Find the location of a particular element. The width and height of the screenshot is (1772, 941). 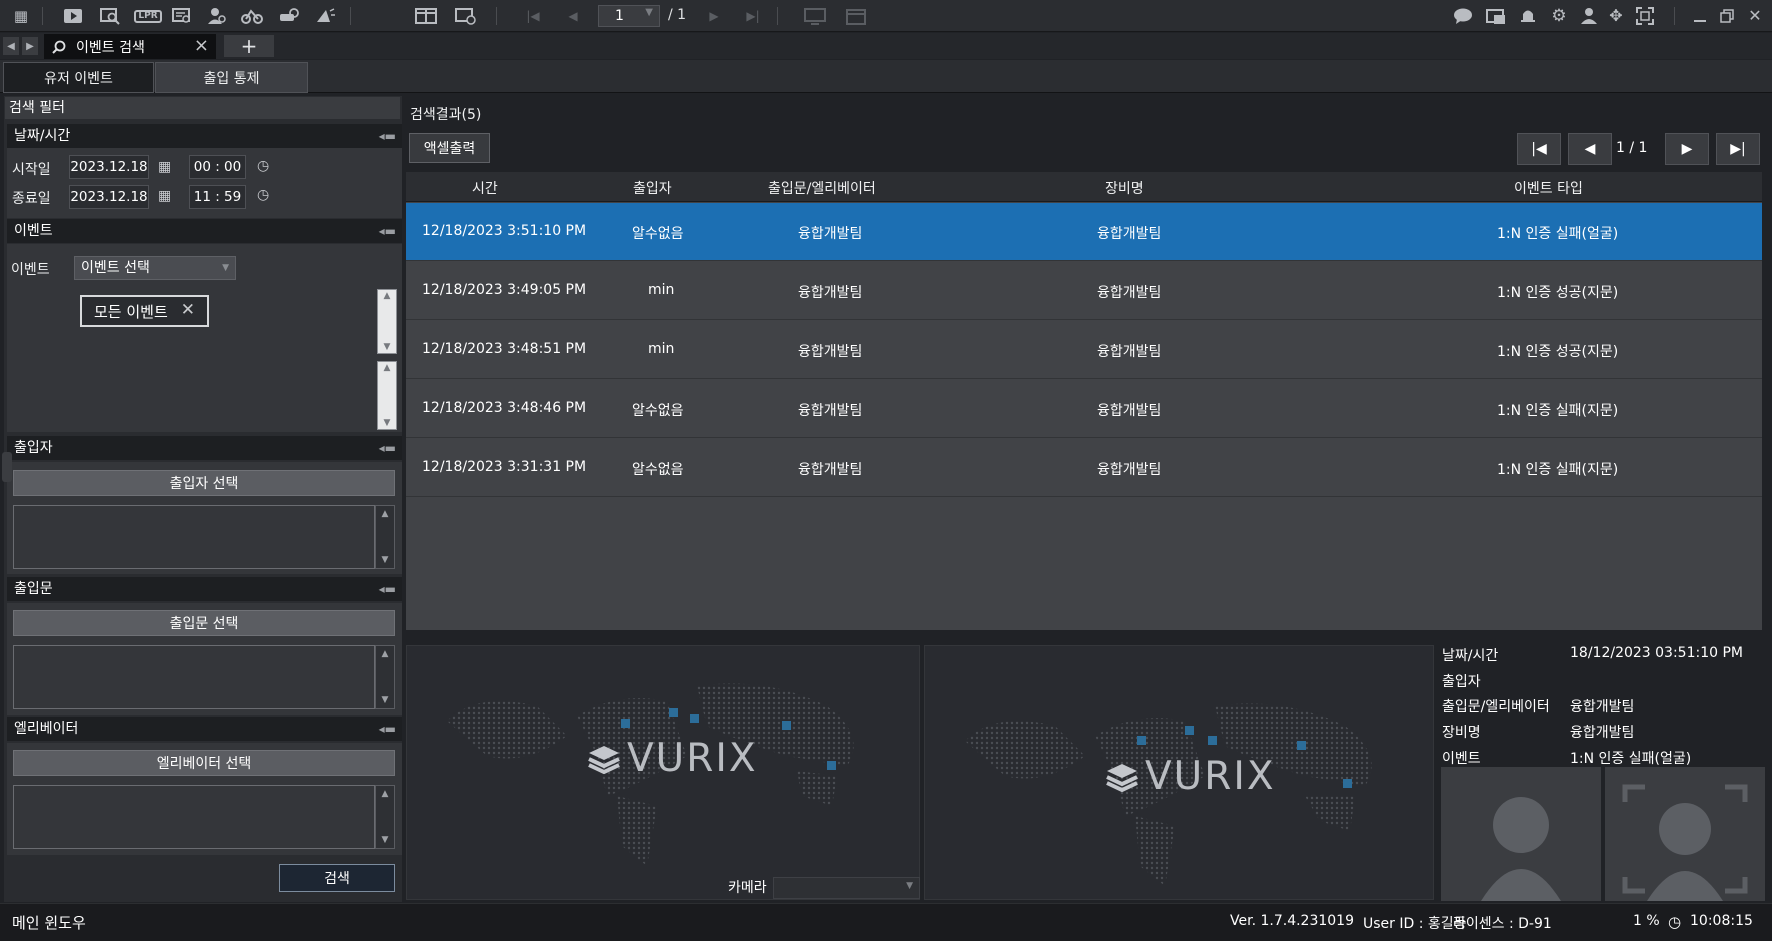

select-elevator-button: 엘리베이터 선택 is located at coordinates (204, 763).